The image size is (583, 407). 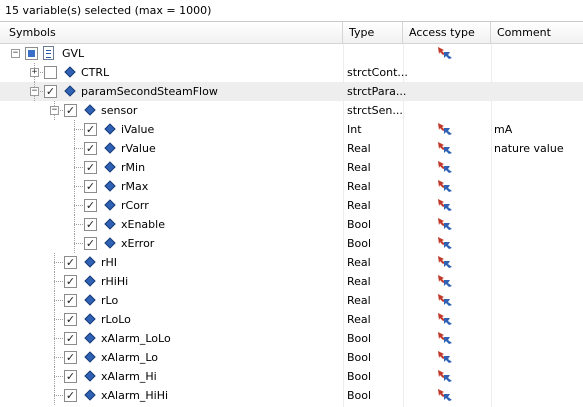 I want to click on tree-row: ✓ iValue Int mA, so click(x=291, y=129).